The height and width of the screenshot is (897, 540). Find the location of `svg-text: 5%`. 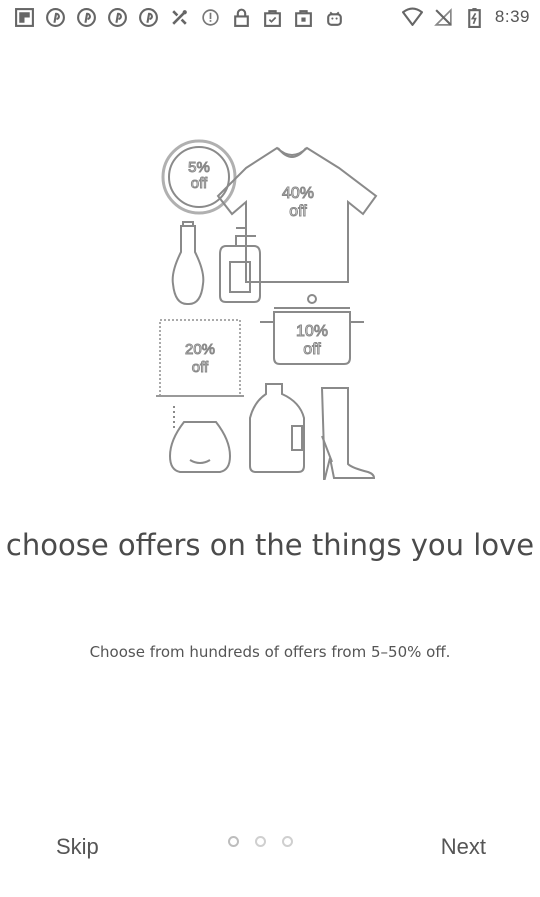

svg-text: 5% is located at coordinates (199, 167).